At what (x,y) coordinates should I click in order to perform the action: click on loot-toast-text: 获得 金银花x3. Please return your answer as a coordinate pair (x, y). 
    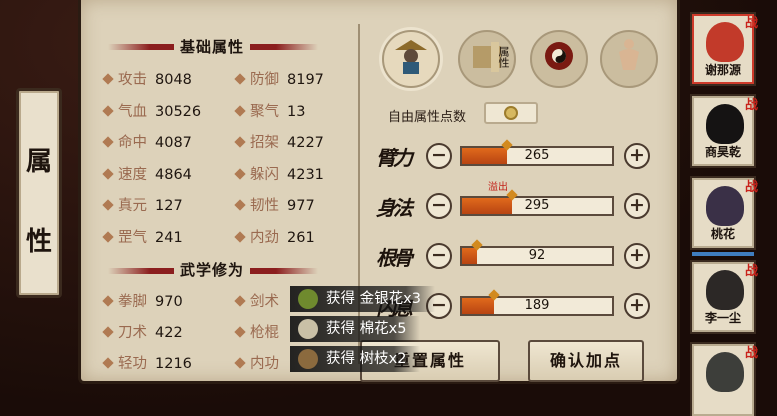
    Looking at the image, I should click on (373, 299).